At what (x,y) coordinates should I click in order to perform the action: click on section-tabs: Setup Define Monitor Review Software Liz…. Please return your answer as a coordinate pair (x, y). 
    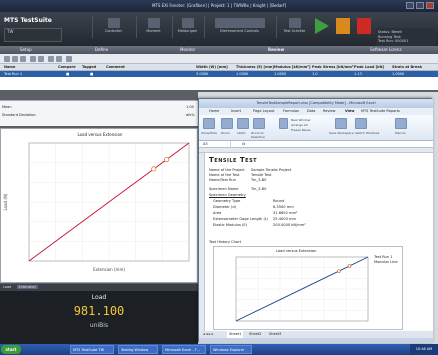
    Looking at the image, I should click on (219, 50).